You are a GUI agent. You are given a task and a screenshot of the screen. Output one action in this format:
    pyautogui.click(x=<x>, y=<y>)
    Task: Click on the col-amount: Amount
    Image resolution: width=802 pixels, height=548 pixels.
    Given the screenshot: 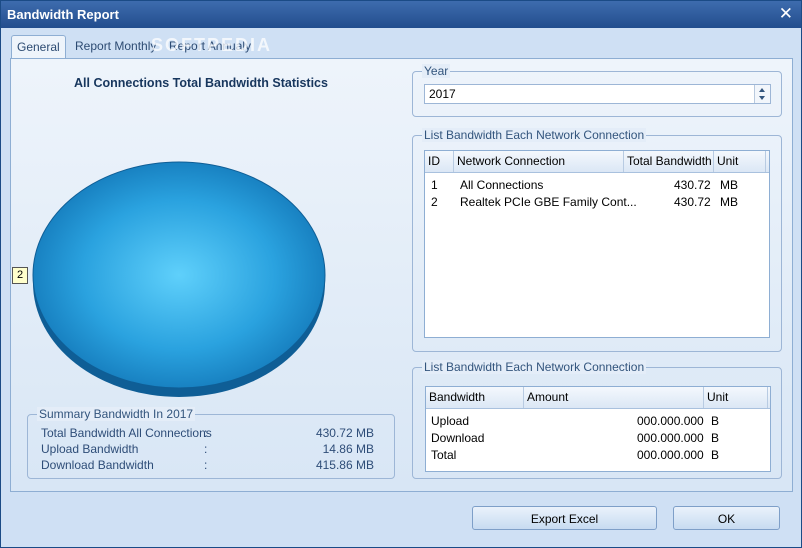 What is the action you would take?
    pyautogui.click(x=614, y=397)
    